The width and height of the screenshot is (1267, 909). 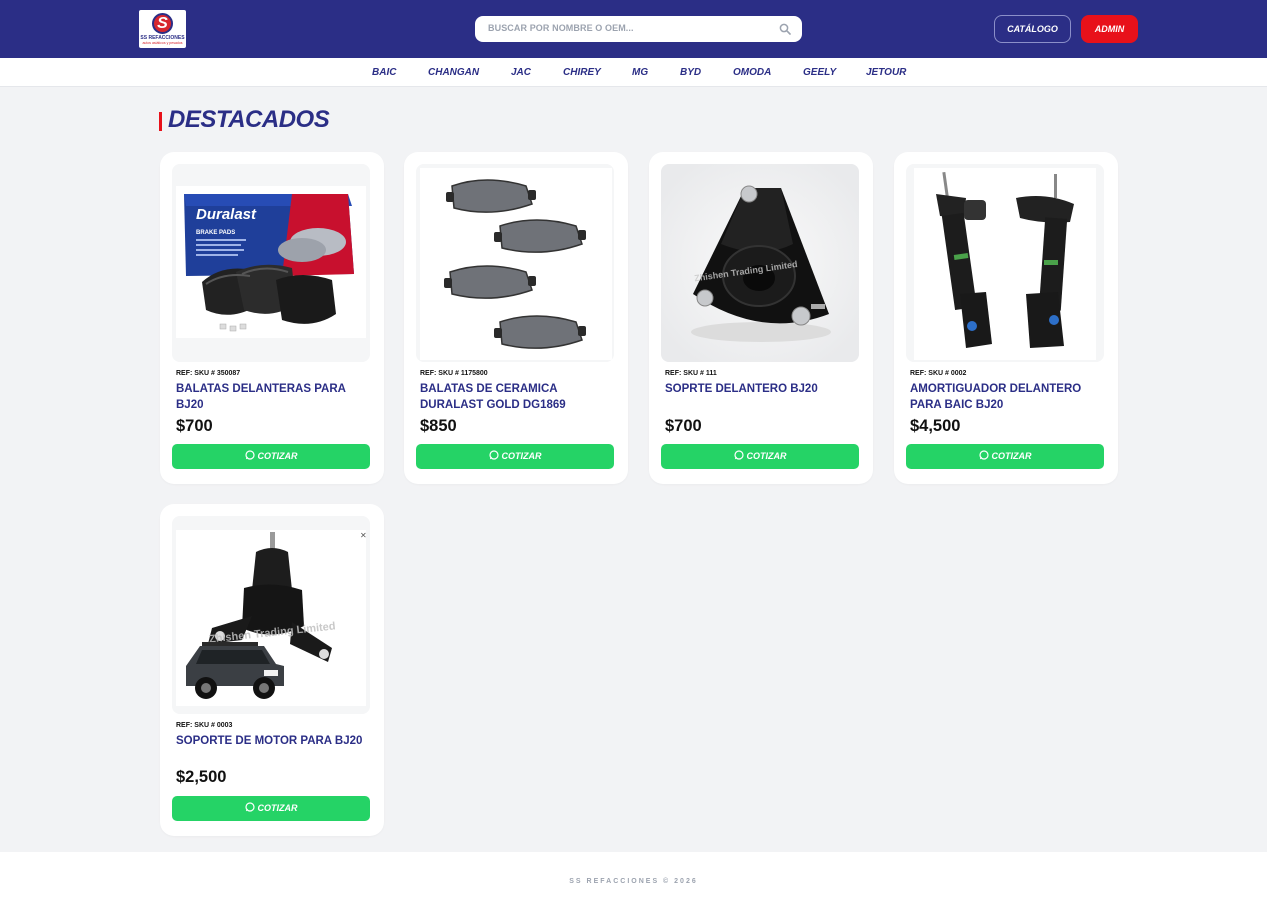 What do you see at coordinates (819, 72) in the screenshot?
I see `brand-link-geely: GEELY` at bounding box center [819, 72].